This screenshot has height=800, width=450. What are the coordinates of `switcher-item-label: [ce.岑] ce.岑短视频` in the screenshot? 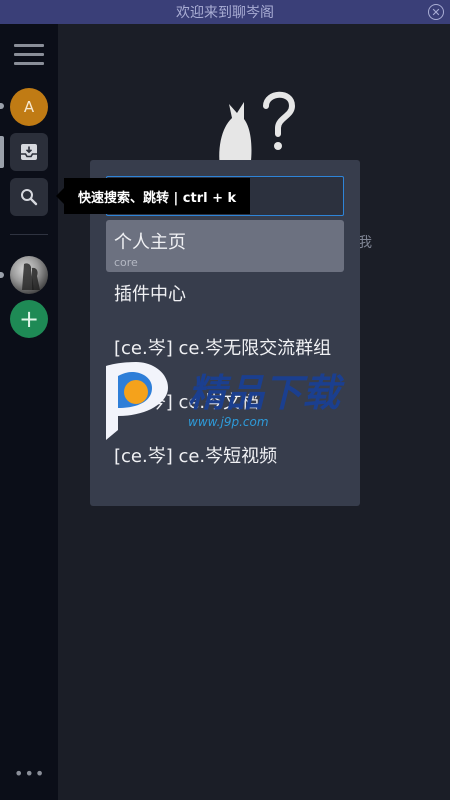 It's located at (196, 456).